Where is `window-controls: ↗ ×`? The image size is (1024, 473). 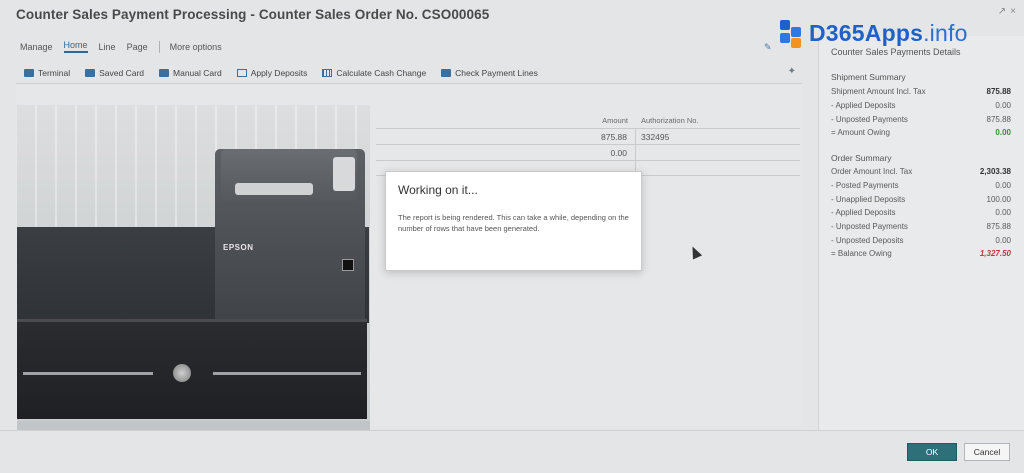
window-controls: ↗ × is located at coordinates (1007, 11).